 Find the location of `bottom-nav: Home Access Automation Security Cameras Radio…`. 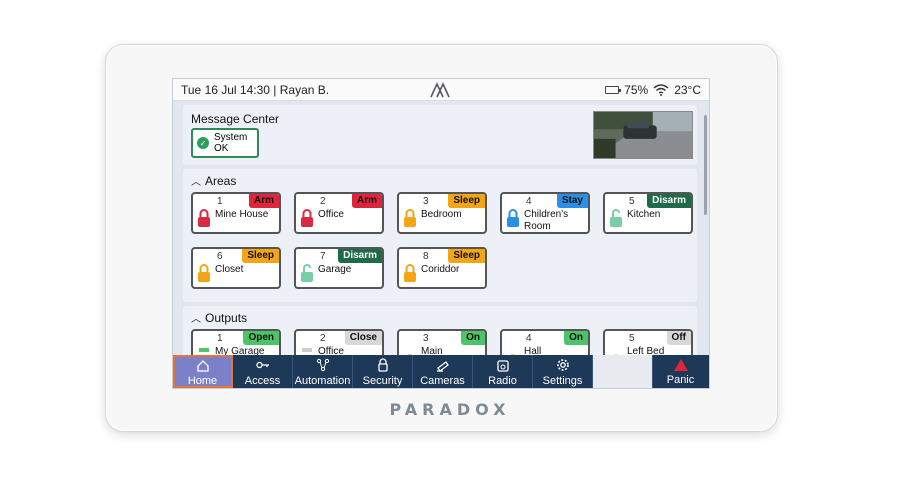

bottom-nav: Home Access Automation Security Cameras Radio… is located at coordinates (441, 371).